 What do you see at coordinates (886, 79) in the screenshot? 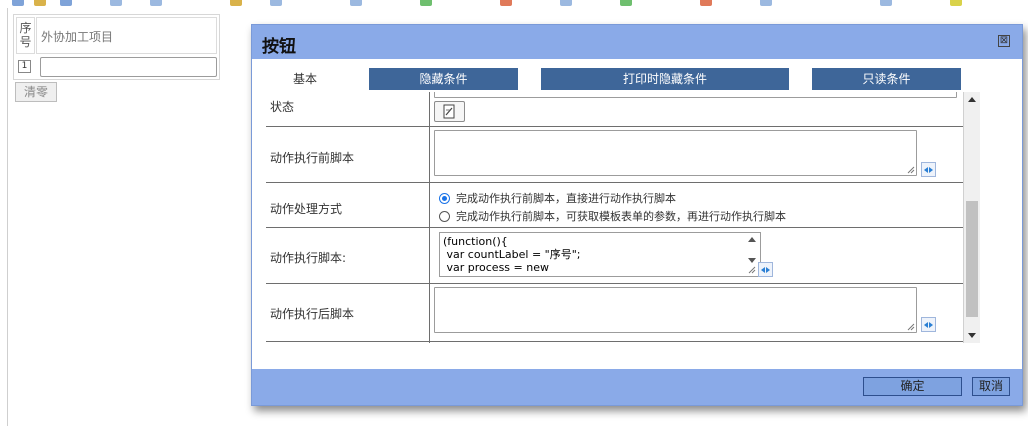
I see `tab-readonly-condition: 只读条件` at bounding box center [886, 79].